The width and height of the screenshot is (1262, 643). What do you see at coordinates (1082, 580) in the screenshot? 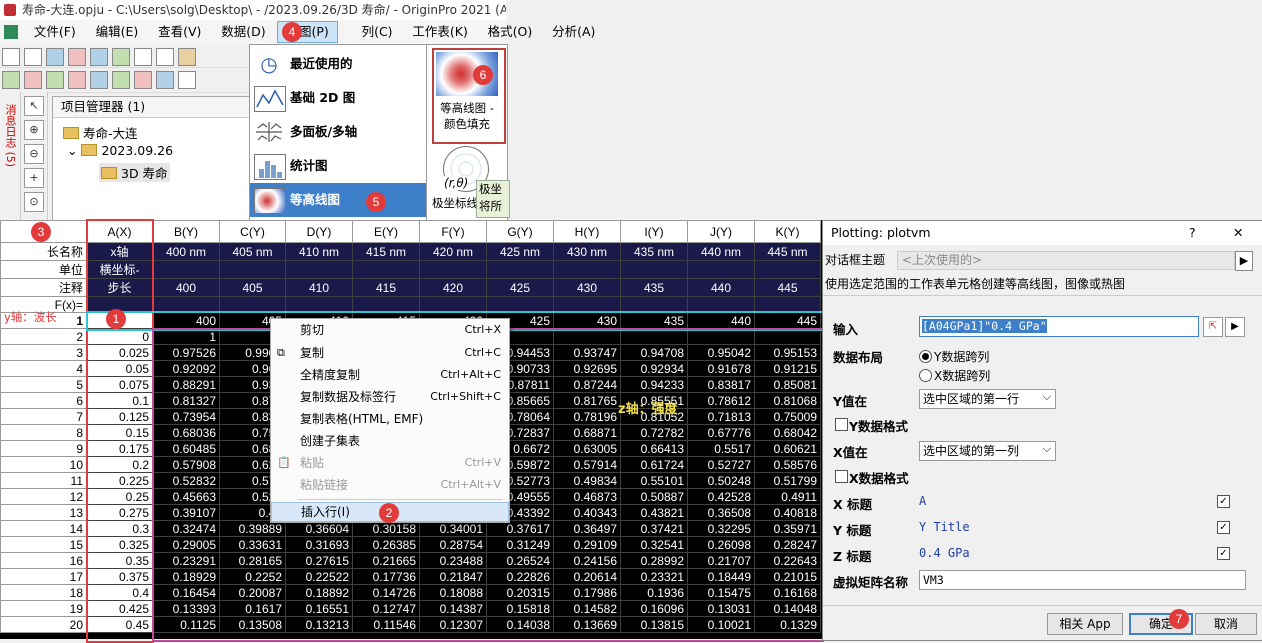
I see `virtual-matrix-input: VM3` at bounding box center [1082, 580].